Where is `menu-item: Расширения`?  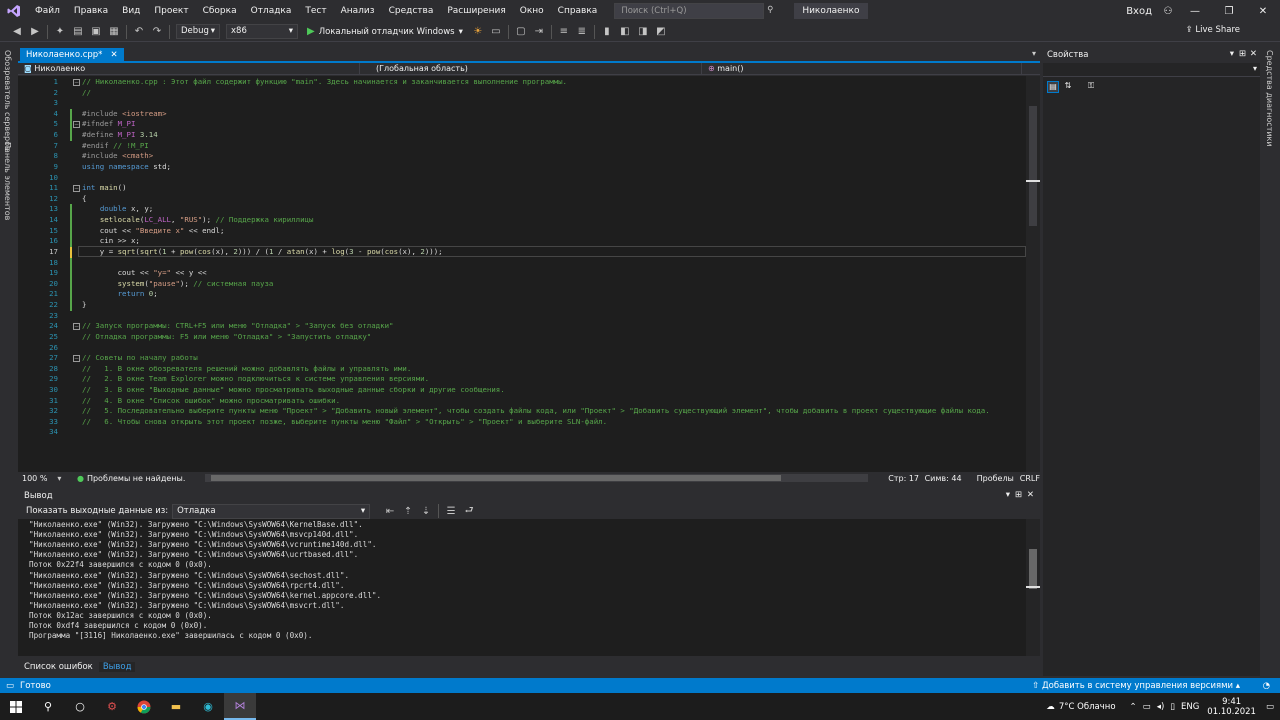 menu-item: Расширения is located at coordinates (476, 11).